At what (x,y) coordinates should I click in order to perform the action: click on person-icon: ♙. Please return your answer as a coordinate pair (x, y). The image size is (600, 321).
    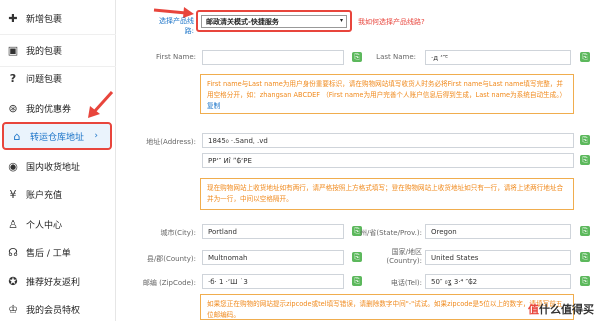
    Looking at the image, I should click on (13, 224).